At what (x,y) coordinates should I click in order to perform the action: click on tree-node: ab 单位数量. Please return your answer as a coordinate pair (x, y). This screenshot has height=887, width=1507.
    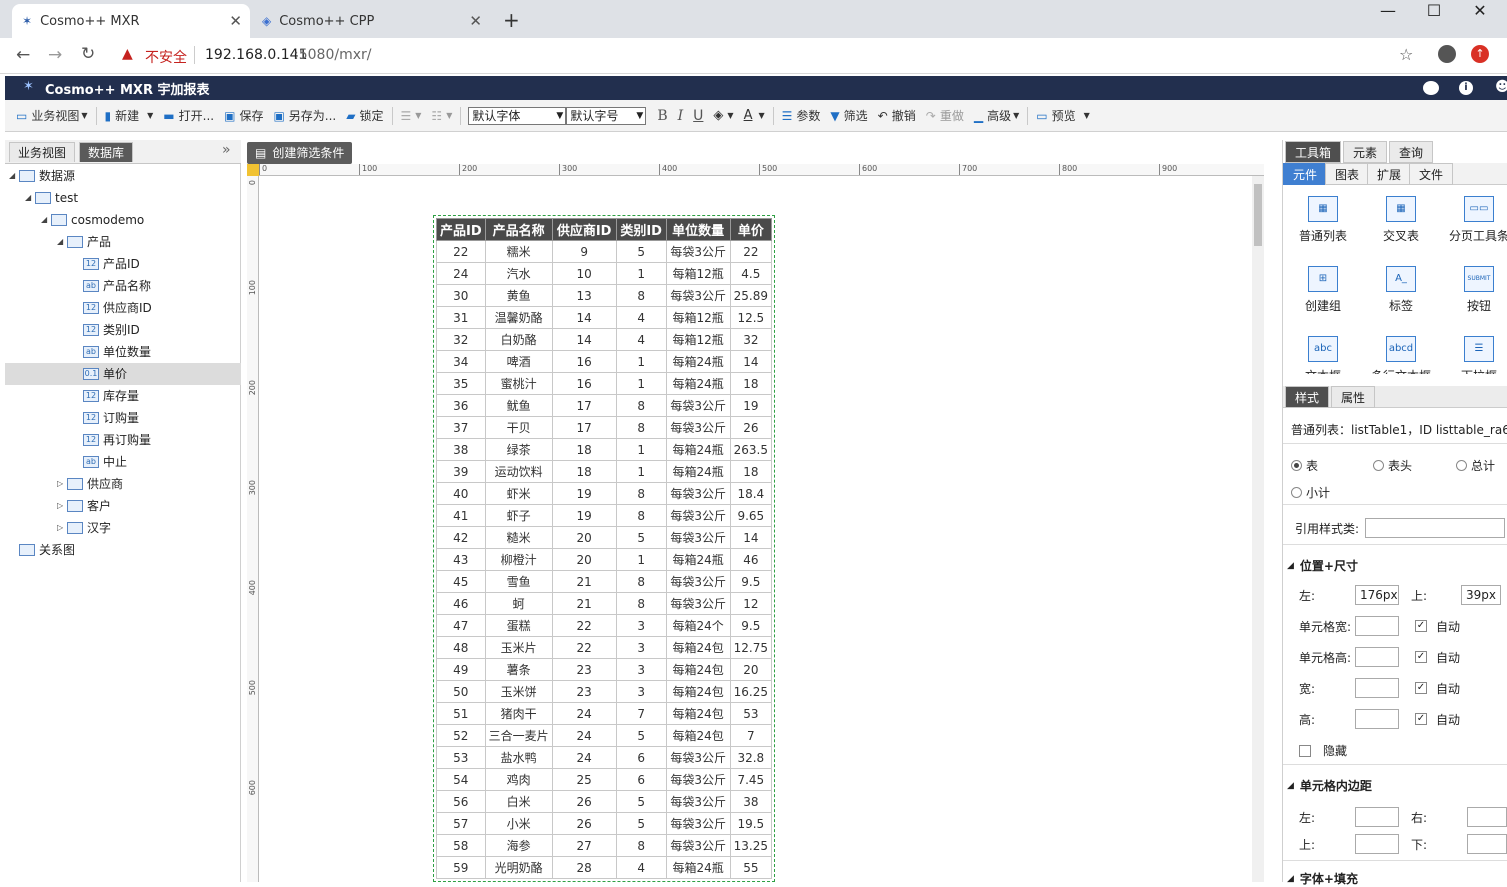
    Looking at the image, I should click on (123, 352).